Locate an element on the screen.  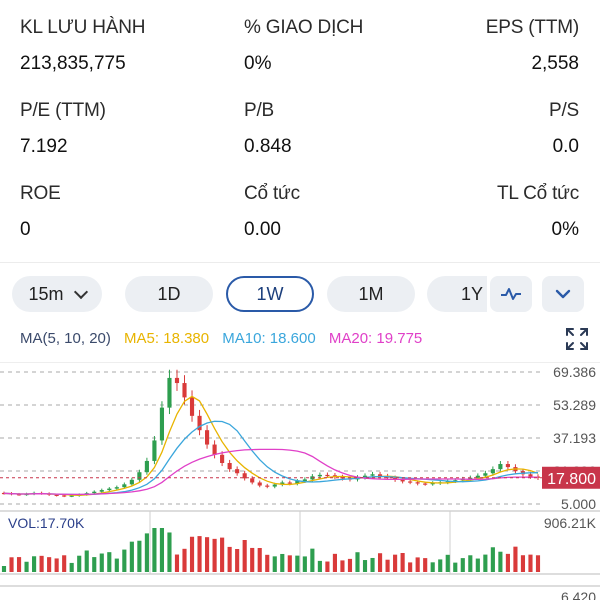
stat-pe: P/E (TTM) 7.192 is located at coordinates (120, 129).